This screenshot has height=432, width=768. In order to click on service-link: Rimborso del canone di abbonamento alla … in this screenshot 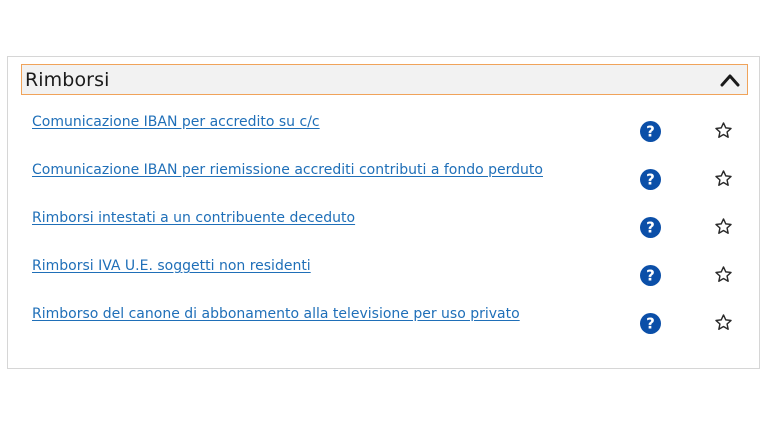, I will do `click(276, 314)`.